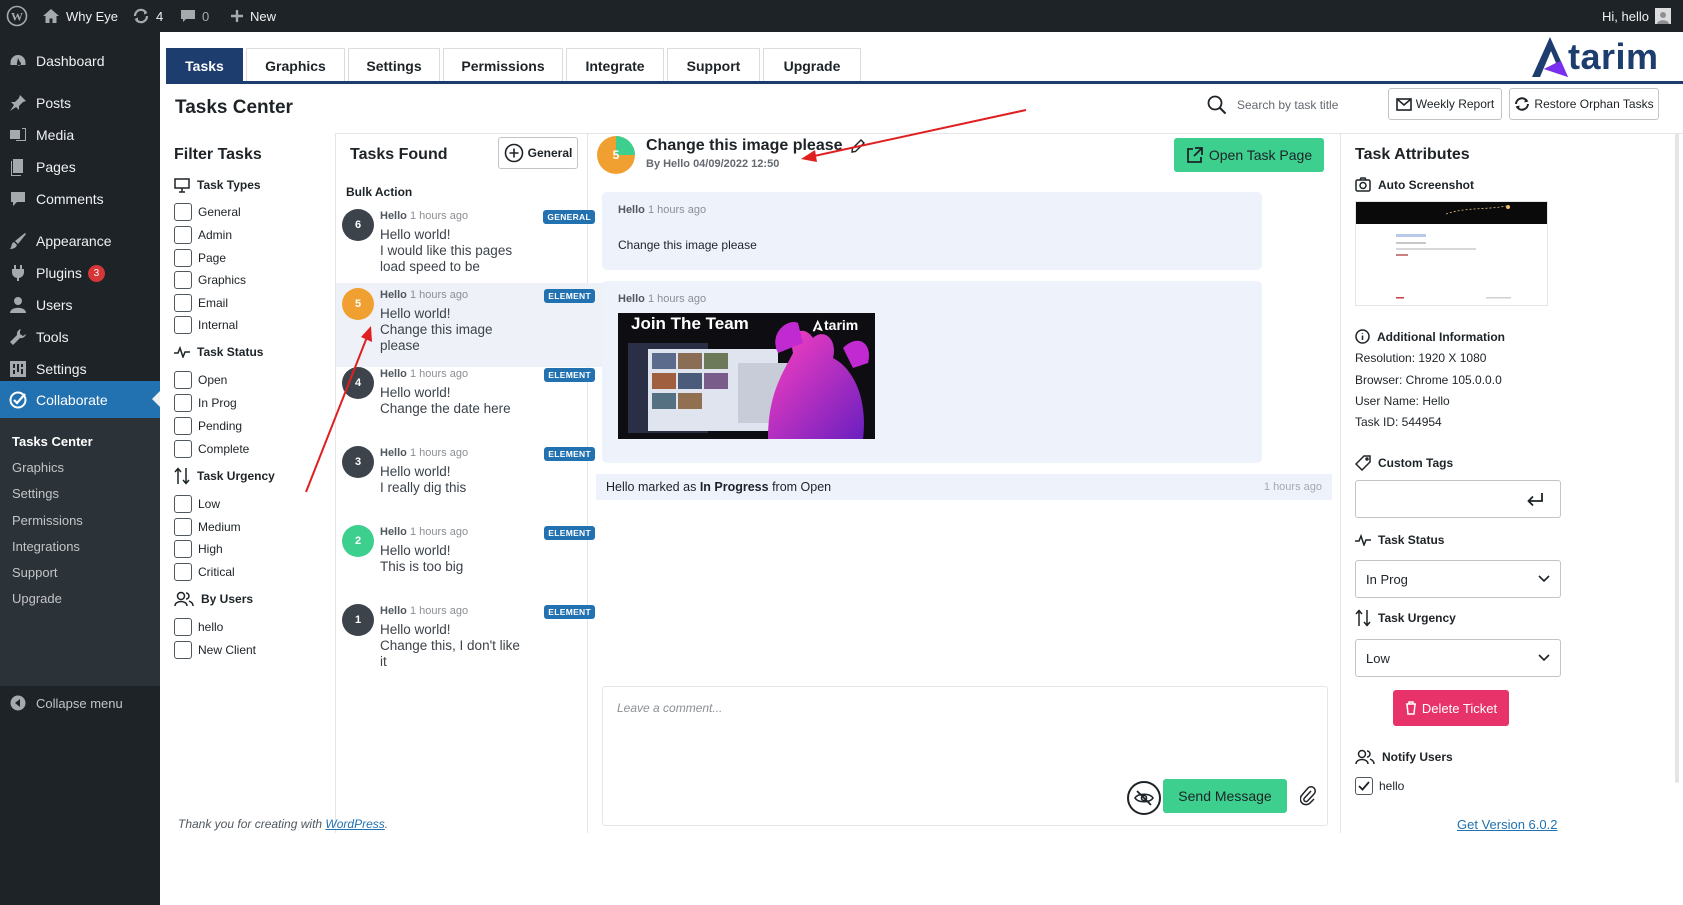 The image size is (1683, 905). What do you see at coordinates (1458, 658) in the screenshot?
I see `task-urgency-select: Low` at bounding box center [1458, 658].